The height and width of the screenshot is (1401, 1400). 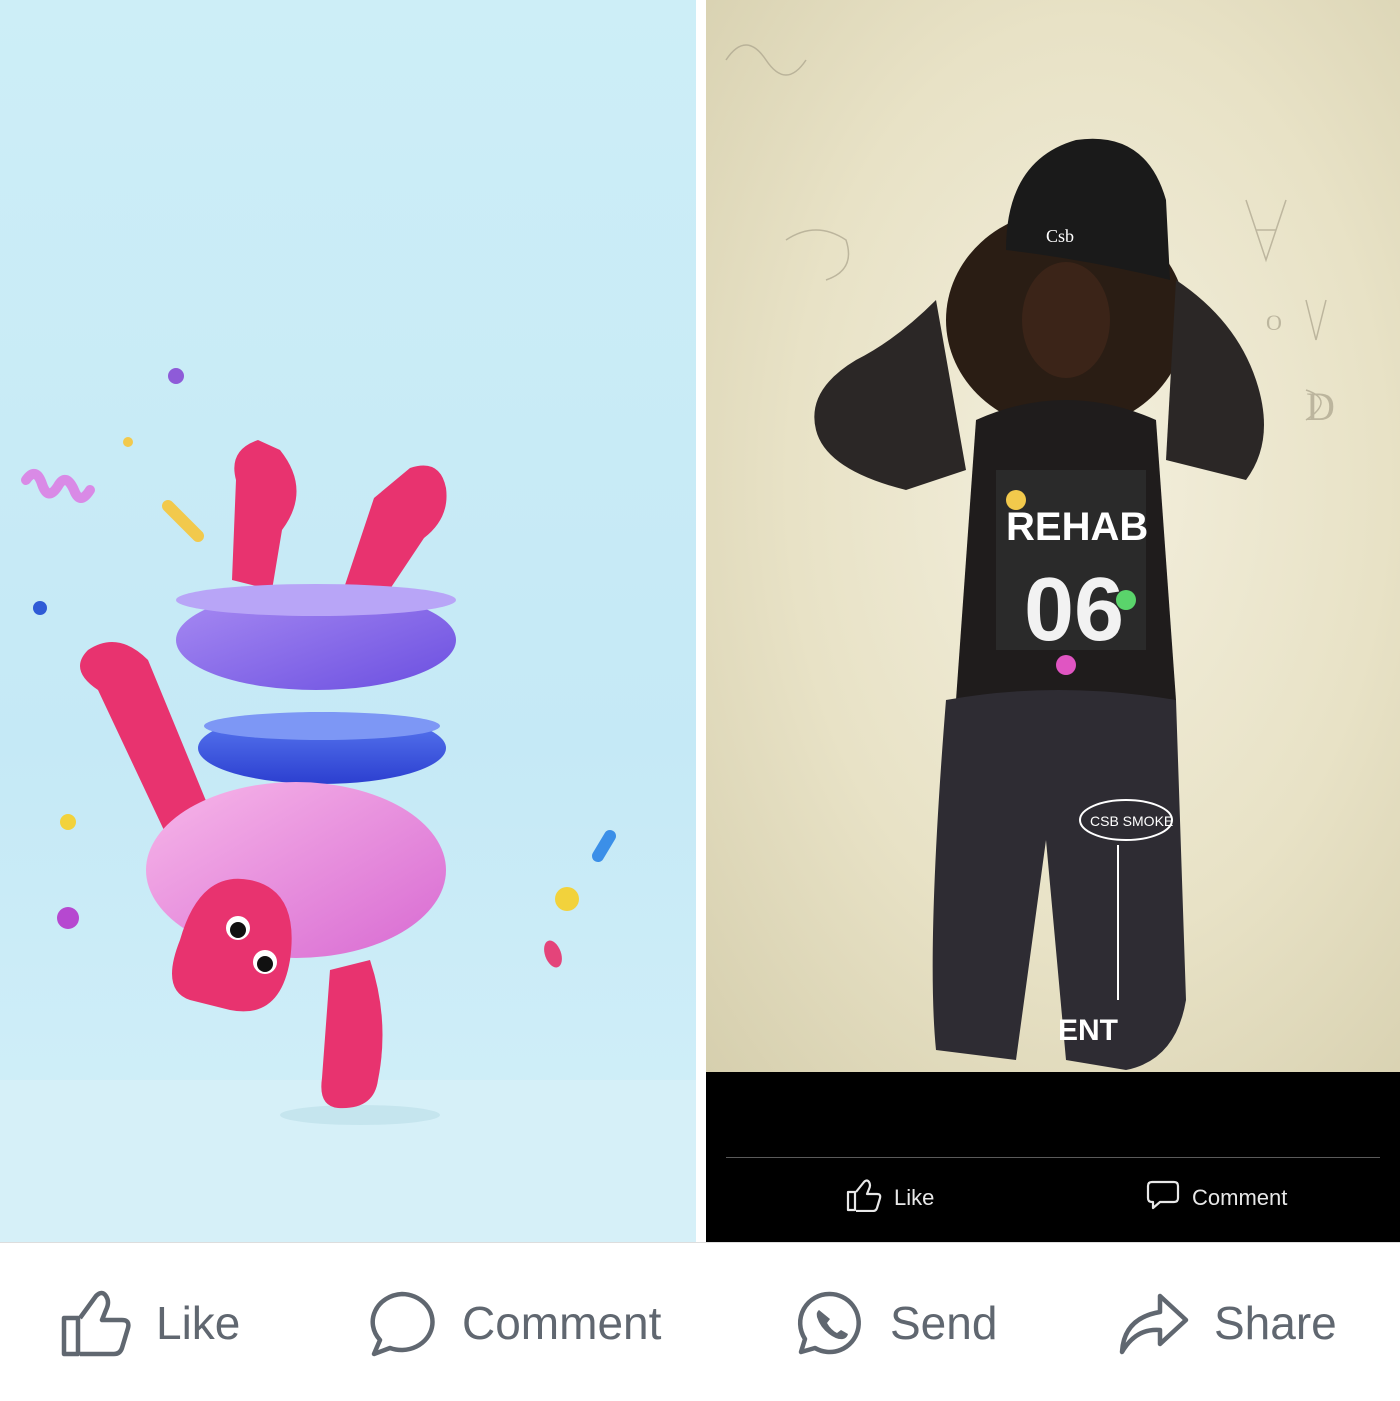 I want to click on like-button: Like, so click(x=150, y=1323).